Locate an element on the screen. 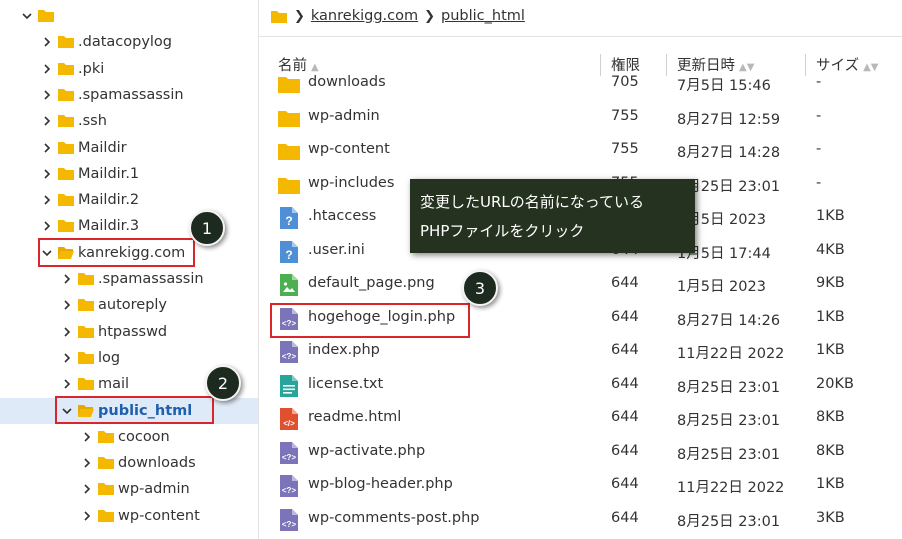  tree-item: Maildir.1 is located at coordinates (129, 174).